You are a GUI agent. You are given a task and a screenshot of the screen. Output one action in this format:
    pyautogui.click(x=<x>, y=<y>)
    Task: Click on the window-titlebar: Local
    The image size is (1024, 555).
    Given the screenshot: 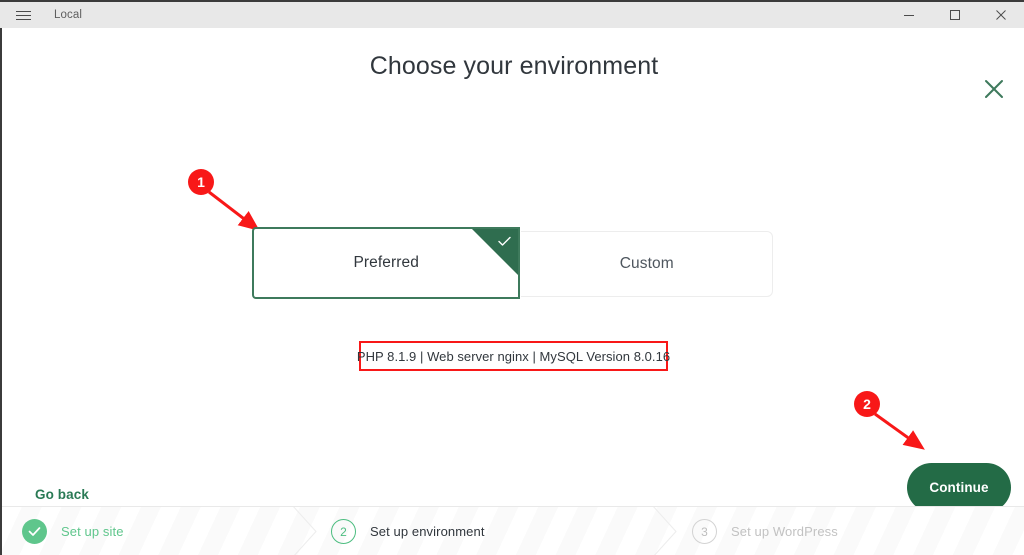 What is the action you would take?
    pyautogui.click(x=512, y=14)
    